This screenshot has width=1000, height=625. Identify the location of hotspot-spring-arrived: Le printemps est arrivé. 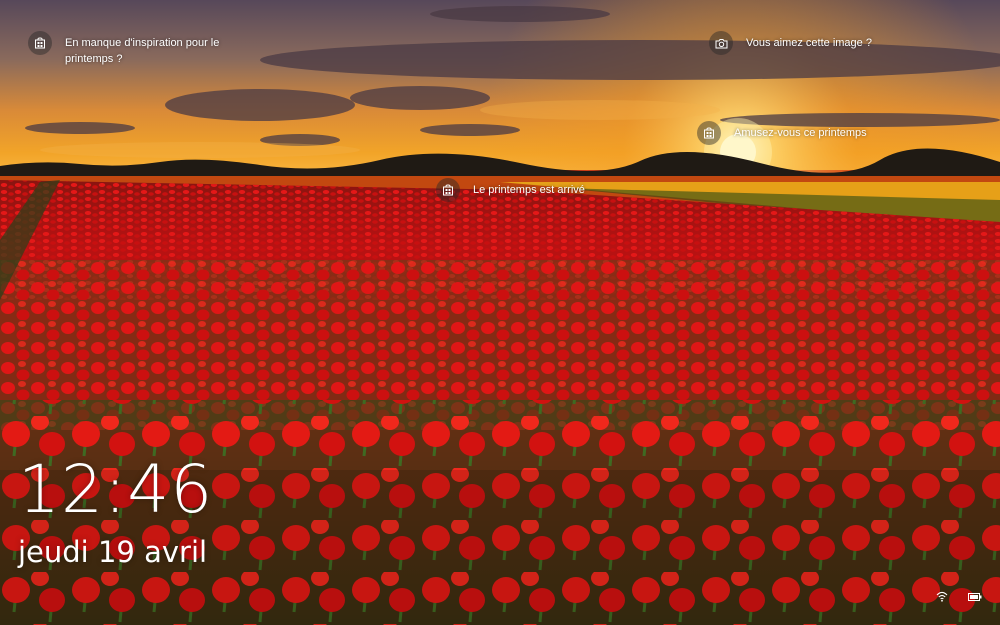
(510, 190).